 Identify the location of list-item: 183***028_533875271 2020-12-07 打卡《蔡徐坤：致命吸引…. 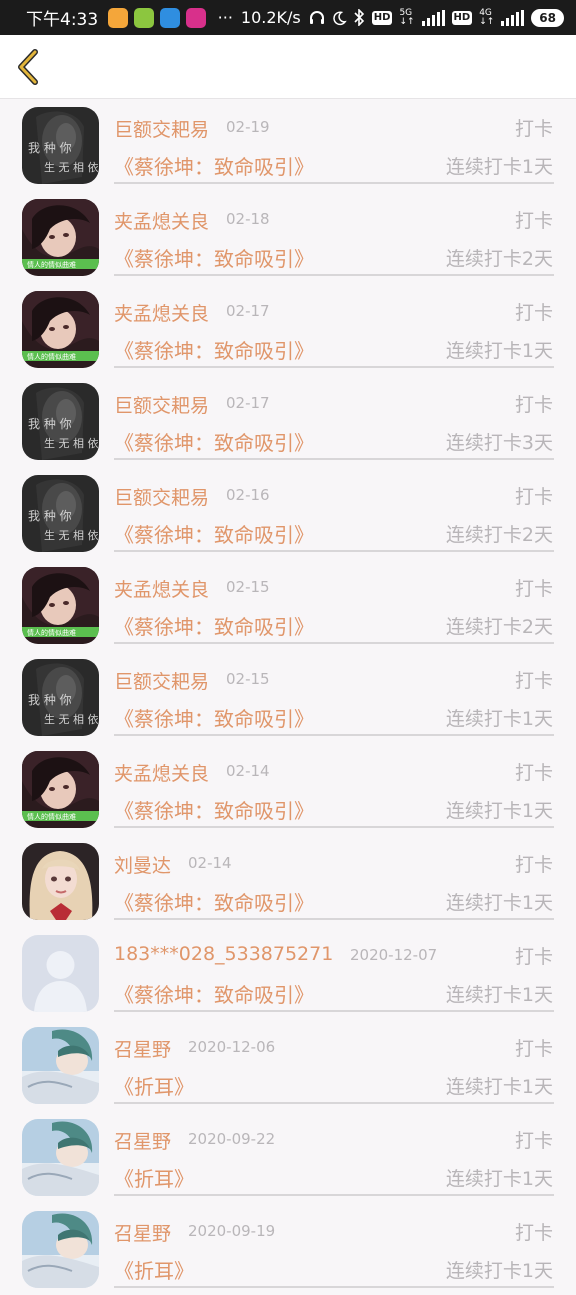
(288, 973).